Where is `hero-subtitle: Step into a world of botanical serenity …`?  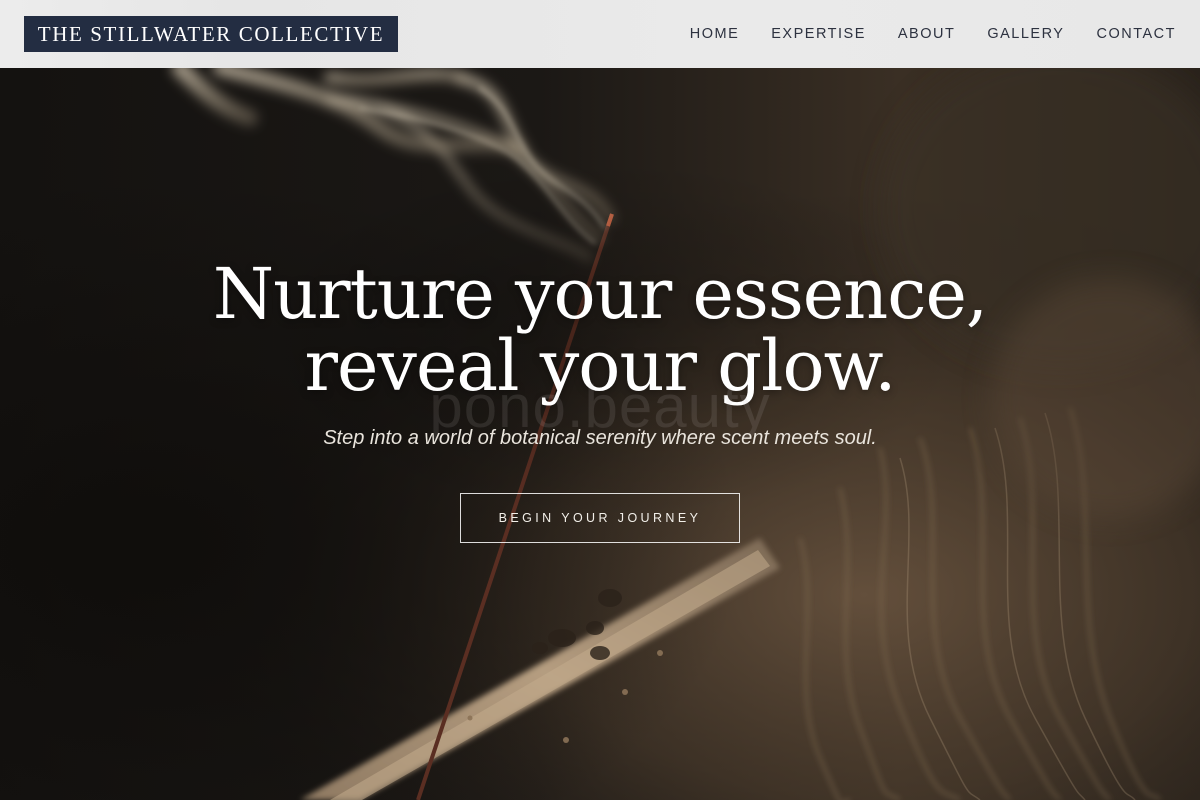
hero-subtitle: Step into a world of botanical serenity … is located at coordinates (600, 438).